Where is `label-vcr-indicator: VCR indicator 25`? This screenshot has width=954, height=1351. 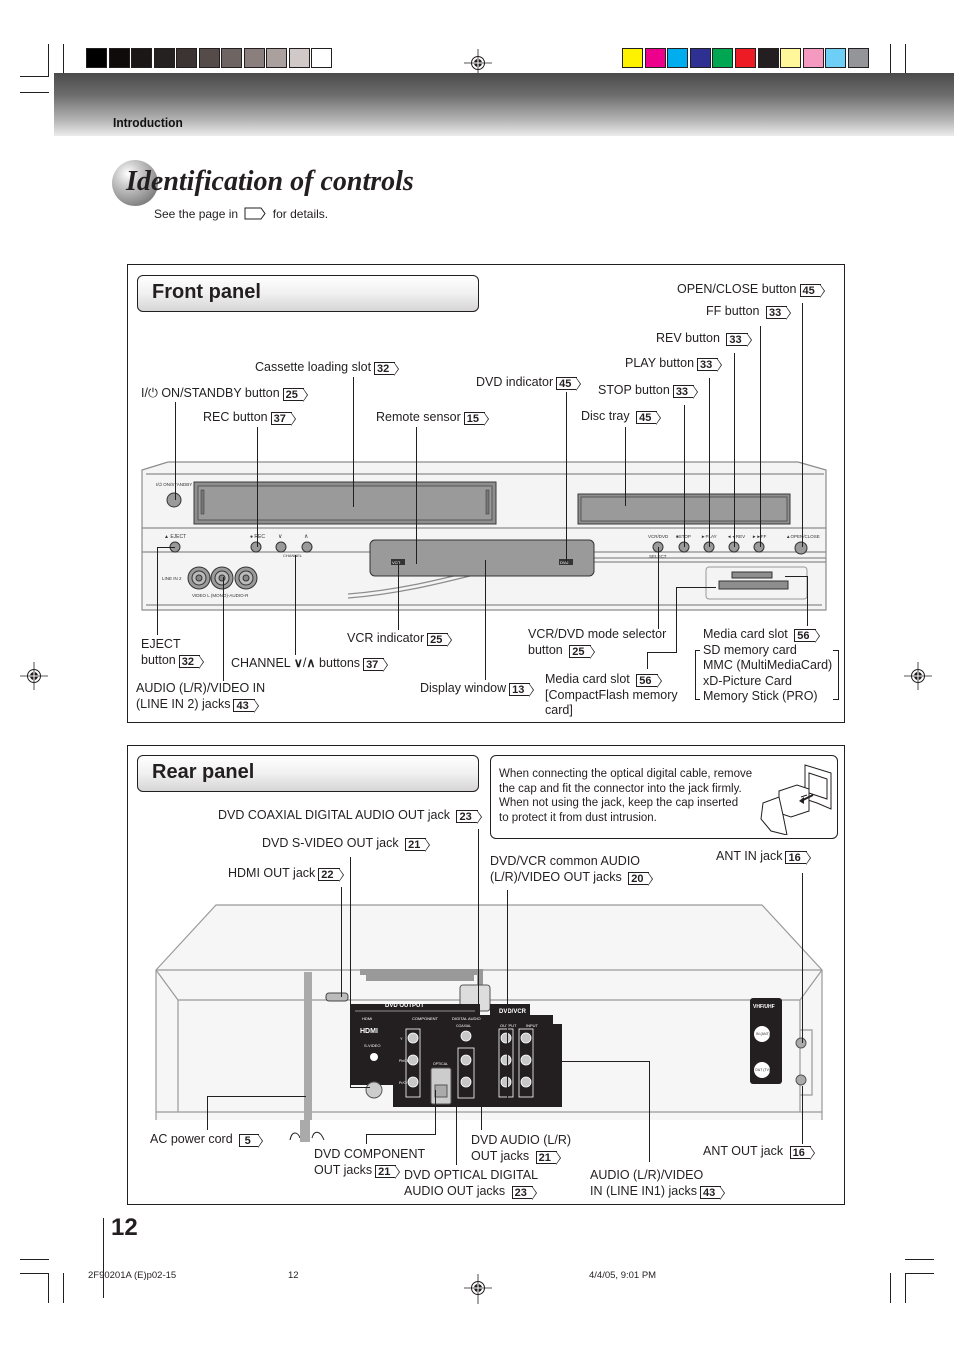
label-vcr-indicator: VCR indicator 25 is located at coordinates (400, 639).